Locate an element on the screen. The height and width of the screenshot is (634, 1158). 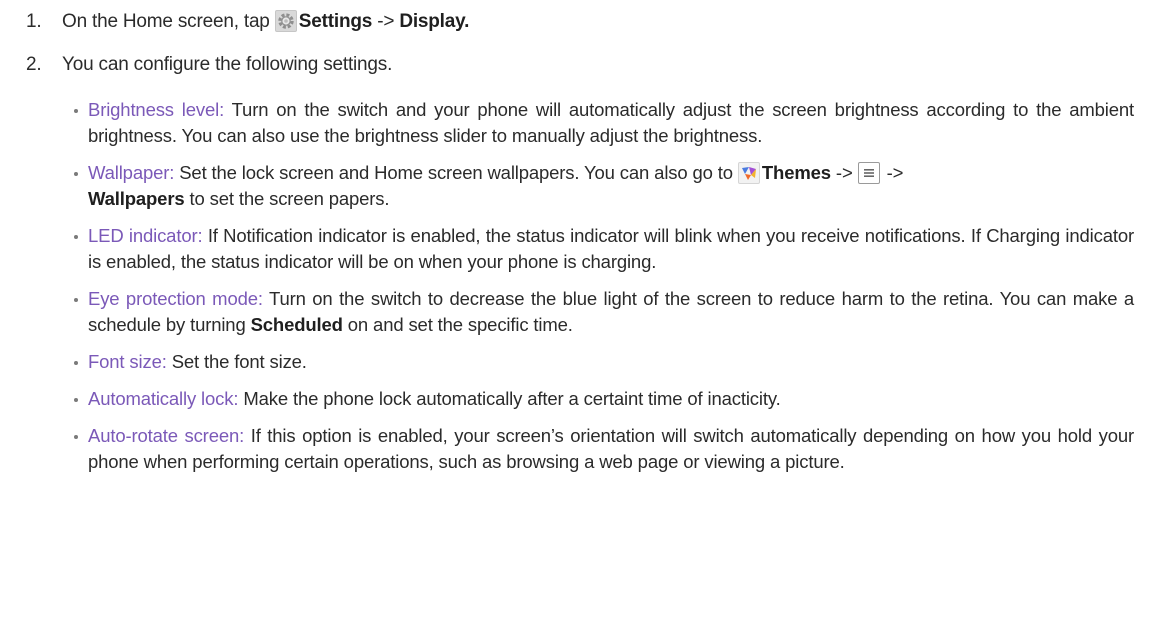
themes-label: Themes is located at coordinates (796, 172).